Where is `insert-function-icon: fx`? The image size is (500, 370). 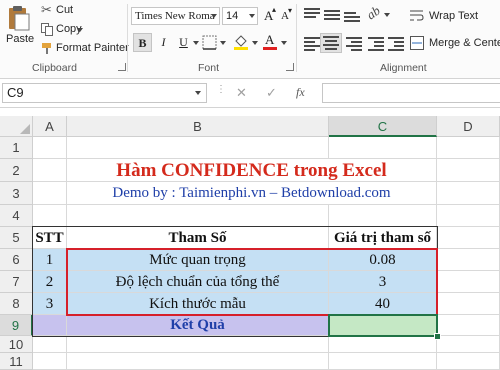
insert-function-icon: fx is located at coordinates (300, 92).